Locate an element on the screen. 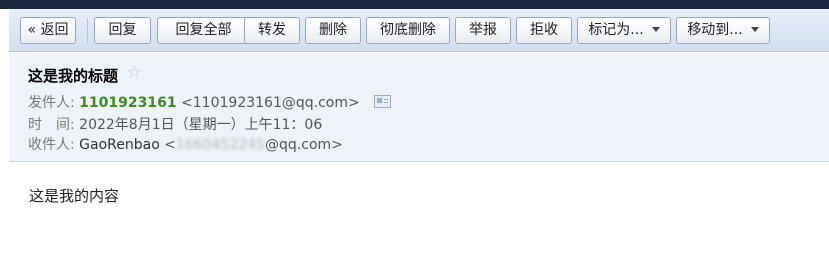 The image size is (829, 257). reply-button-label: 回复 is located at coordinates (122, 30).